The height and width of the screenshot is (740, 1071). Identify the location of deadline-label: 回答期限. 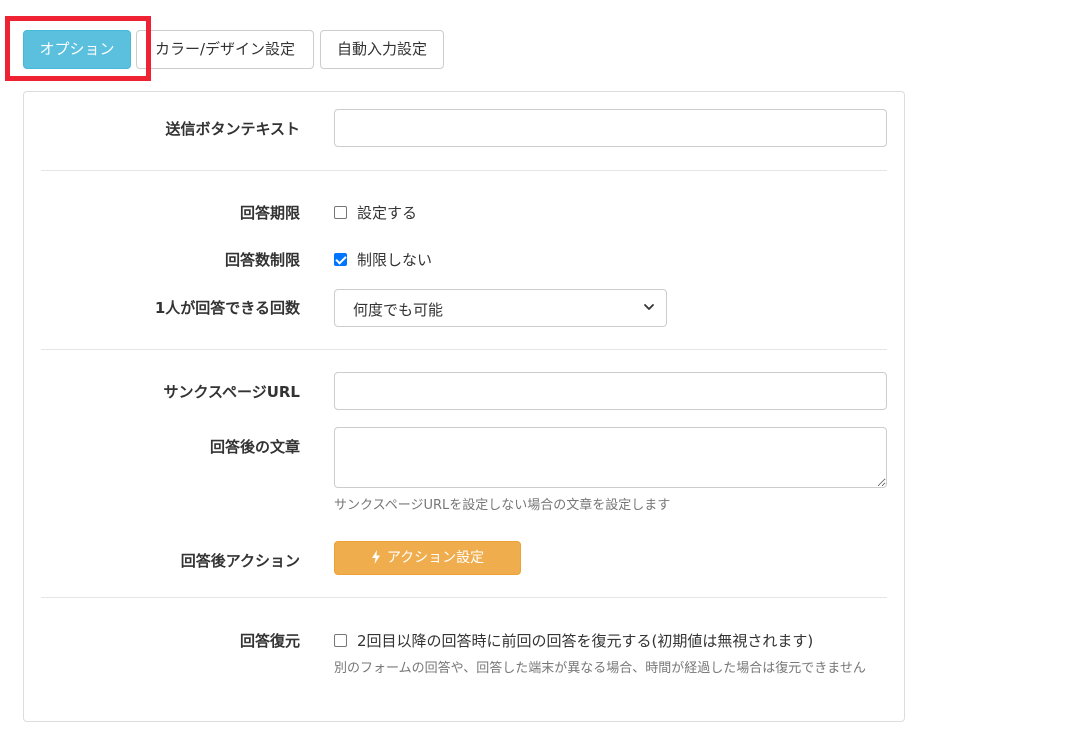
(269, 213).